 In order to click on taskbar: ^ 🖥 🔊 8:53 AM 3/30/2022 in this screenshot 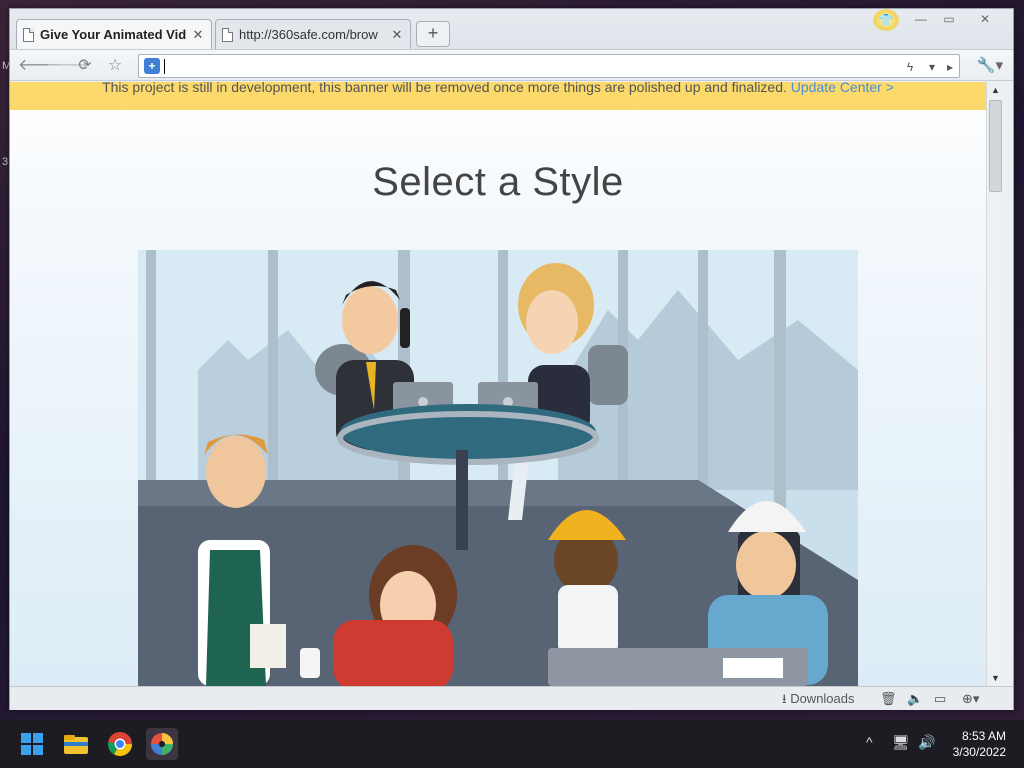, I will do `click(512, 744)`.